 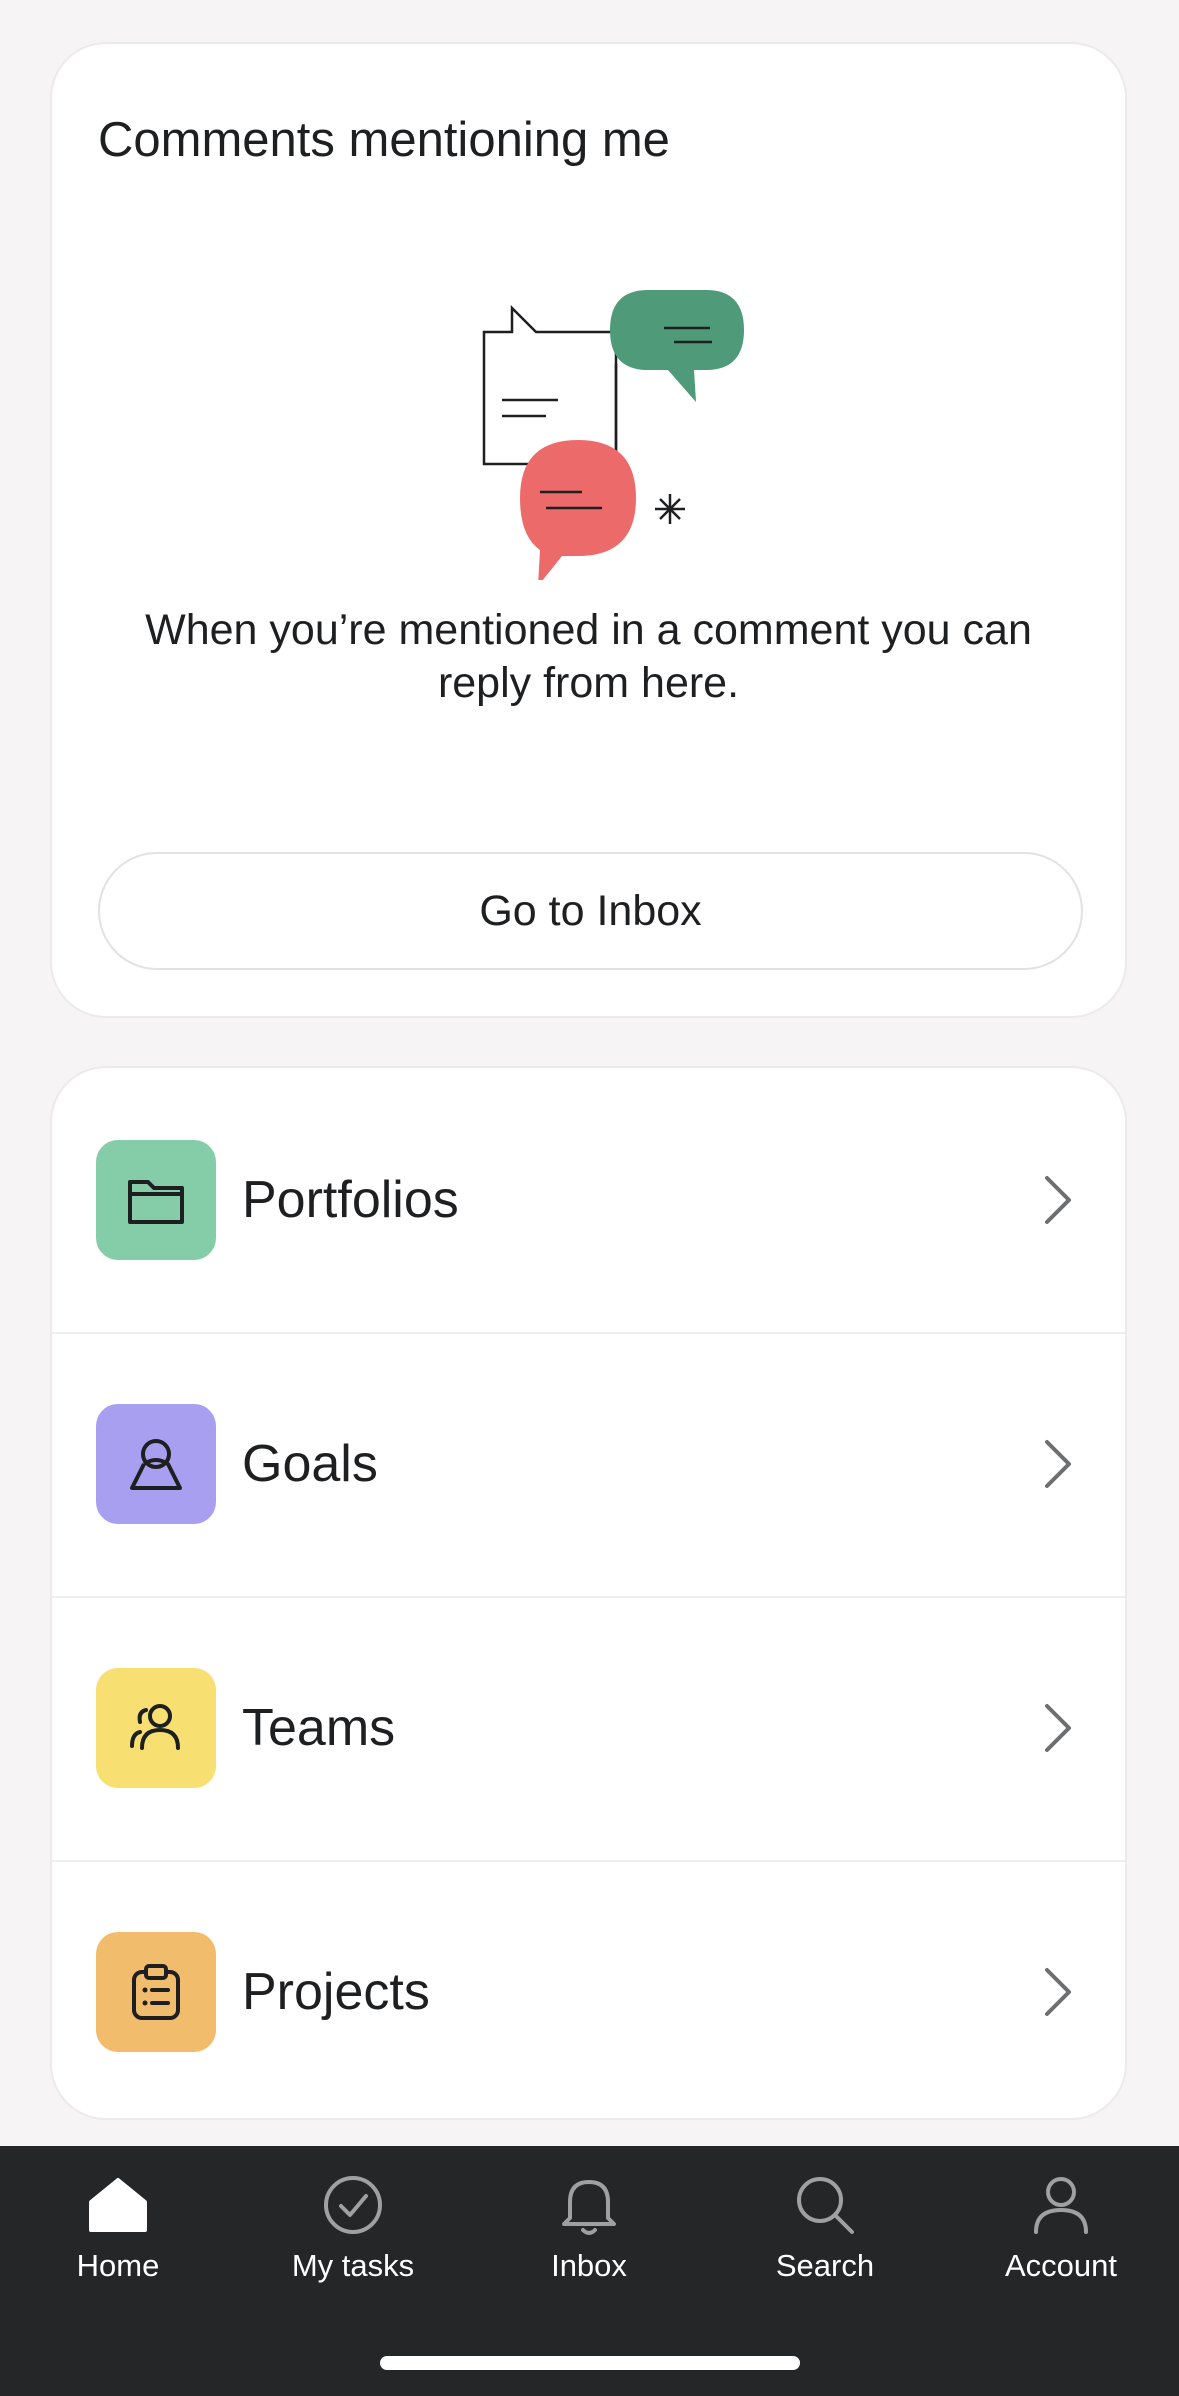 I want to click on folder-icon, so click(x=156, y=1202).